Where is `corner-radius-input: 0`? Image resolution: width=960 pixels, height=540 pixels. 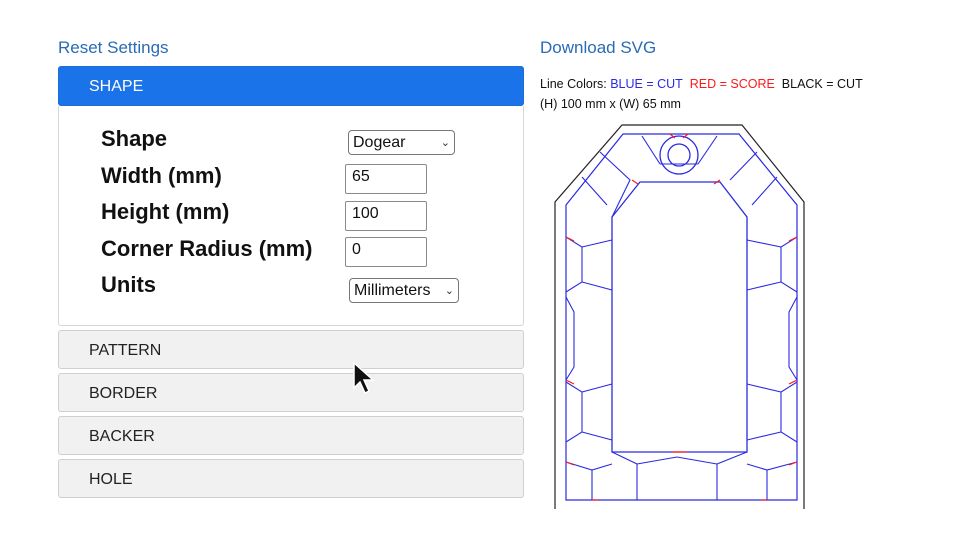
corner-radius-input: 0 is located at coordinates (386, 252).